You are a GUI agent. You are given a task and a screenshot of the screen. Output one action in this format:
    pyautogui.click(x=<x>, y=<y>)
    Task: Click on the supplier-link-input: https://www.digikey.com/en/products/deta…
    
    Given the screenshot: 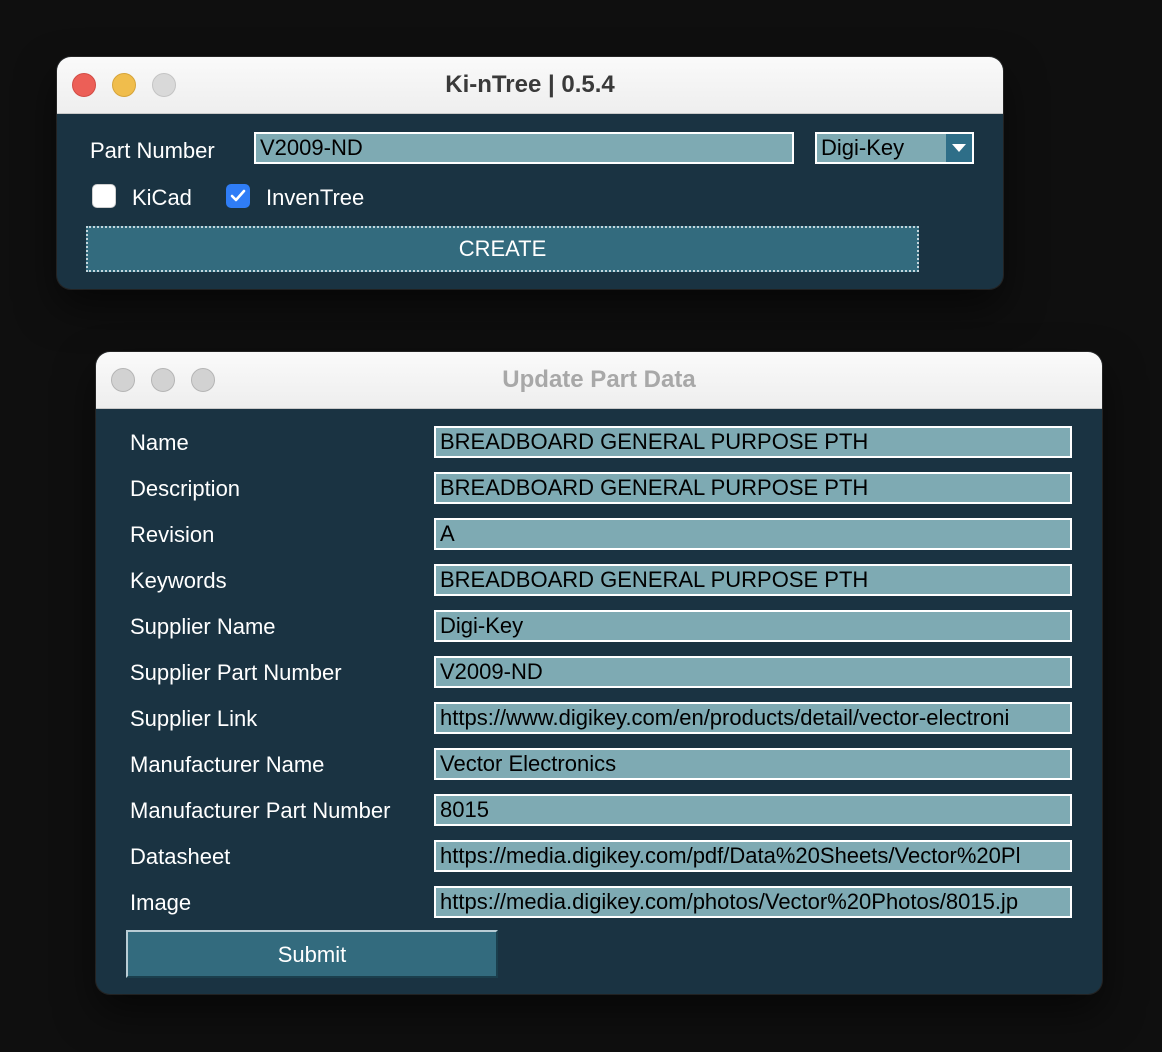 What is the action you would take?
    pyautogui.click(x=753, y=718)
    